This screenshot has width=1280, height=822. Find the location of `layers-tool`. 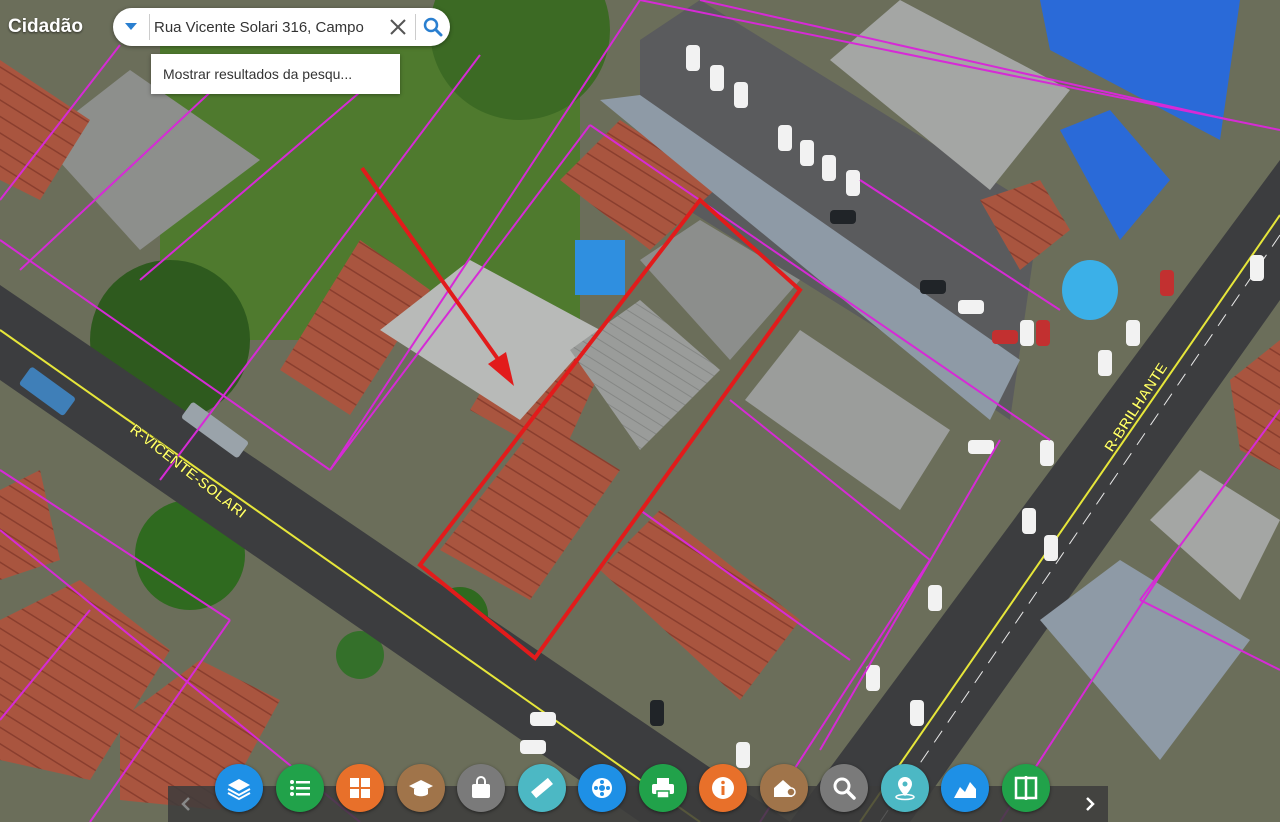

layers-tool is located at coordinates (239, 788).